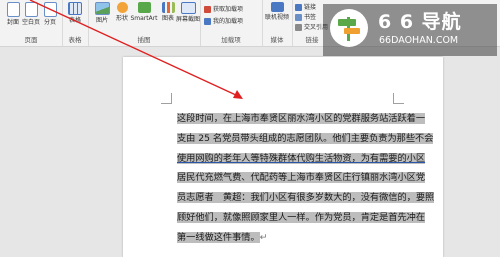 Image resolution: width=500 pixels, height=257 pixels. What do you see at coordinates (74, 20) in the screenshot?
I see `table-label: 表格` at bounding box center [74, 20].